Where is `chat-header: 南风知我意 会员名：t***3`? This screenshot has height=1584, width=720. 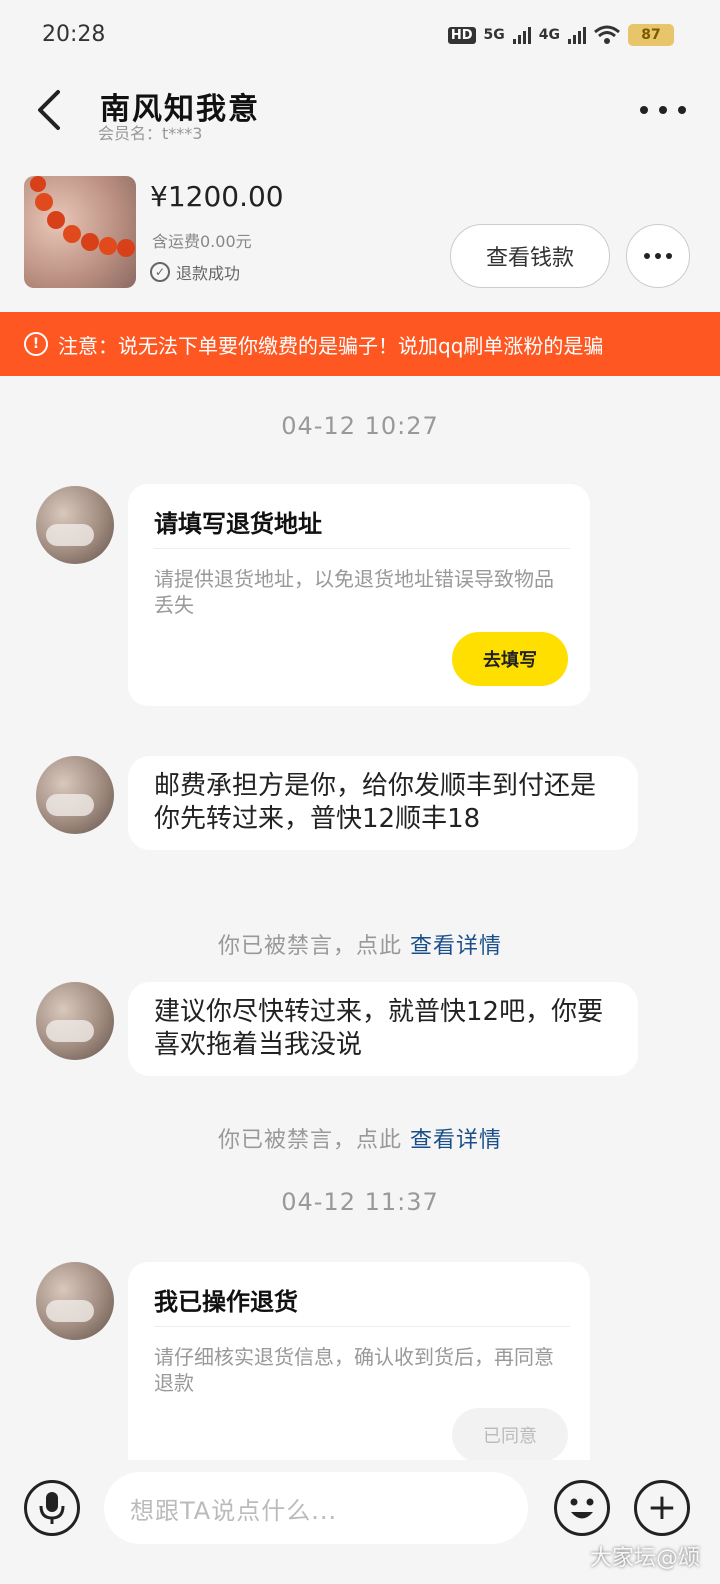 chat-header: 南风知我意 会员名：t***3 is located at coordinates (360, 114).